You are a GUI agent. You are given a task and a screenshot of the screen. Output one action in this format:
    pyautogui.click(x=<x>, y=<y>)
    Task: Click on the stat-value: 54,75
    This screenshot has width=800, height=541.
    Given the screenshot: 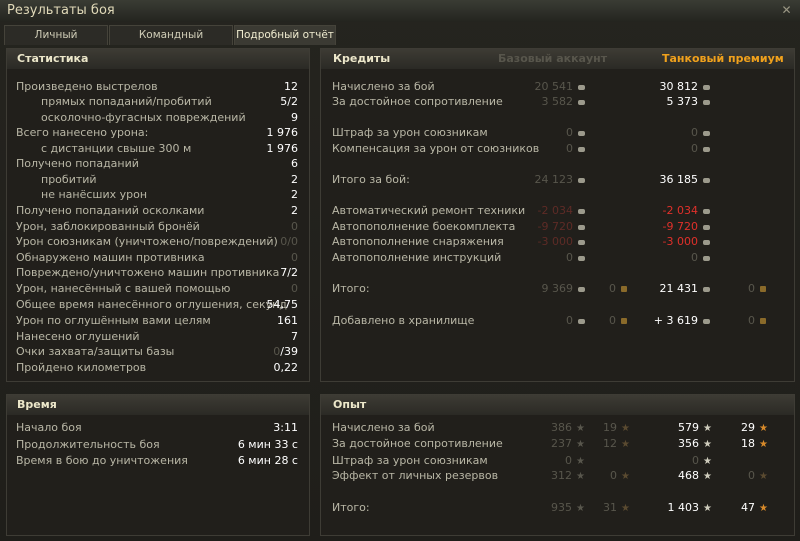 What is the action you would take?
    pyautogui.click(x=282, y=304)
    